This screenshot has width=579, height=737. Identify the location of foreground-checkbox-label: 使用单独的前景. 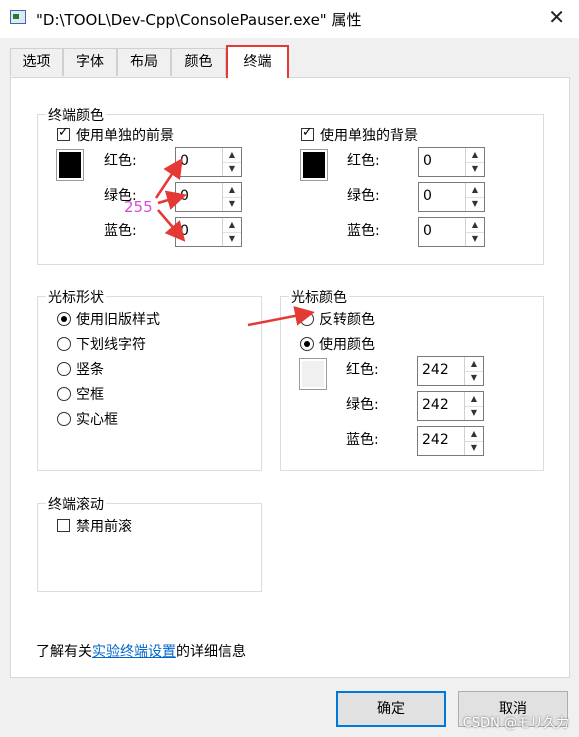
(125, 136).